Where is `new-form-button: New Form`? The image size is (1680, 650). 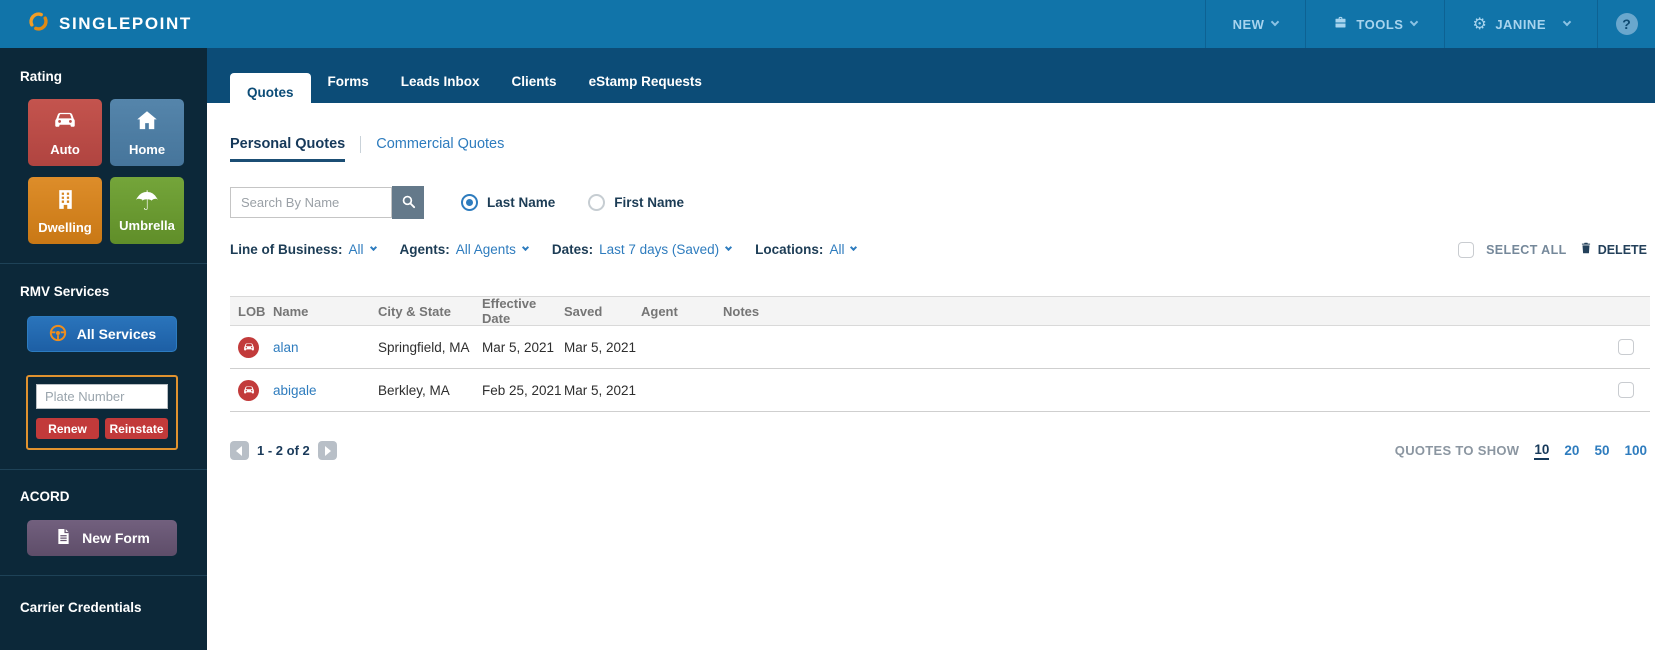
new-form-button: New Form is located at coordinates (102, 538).